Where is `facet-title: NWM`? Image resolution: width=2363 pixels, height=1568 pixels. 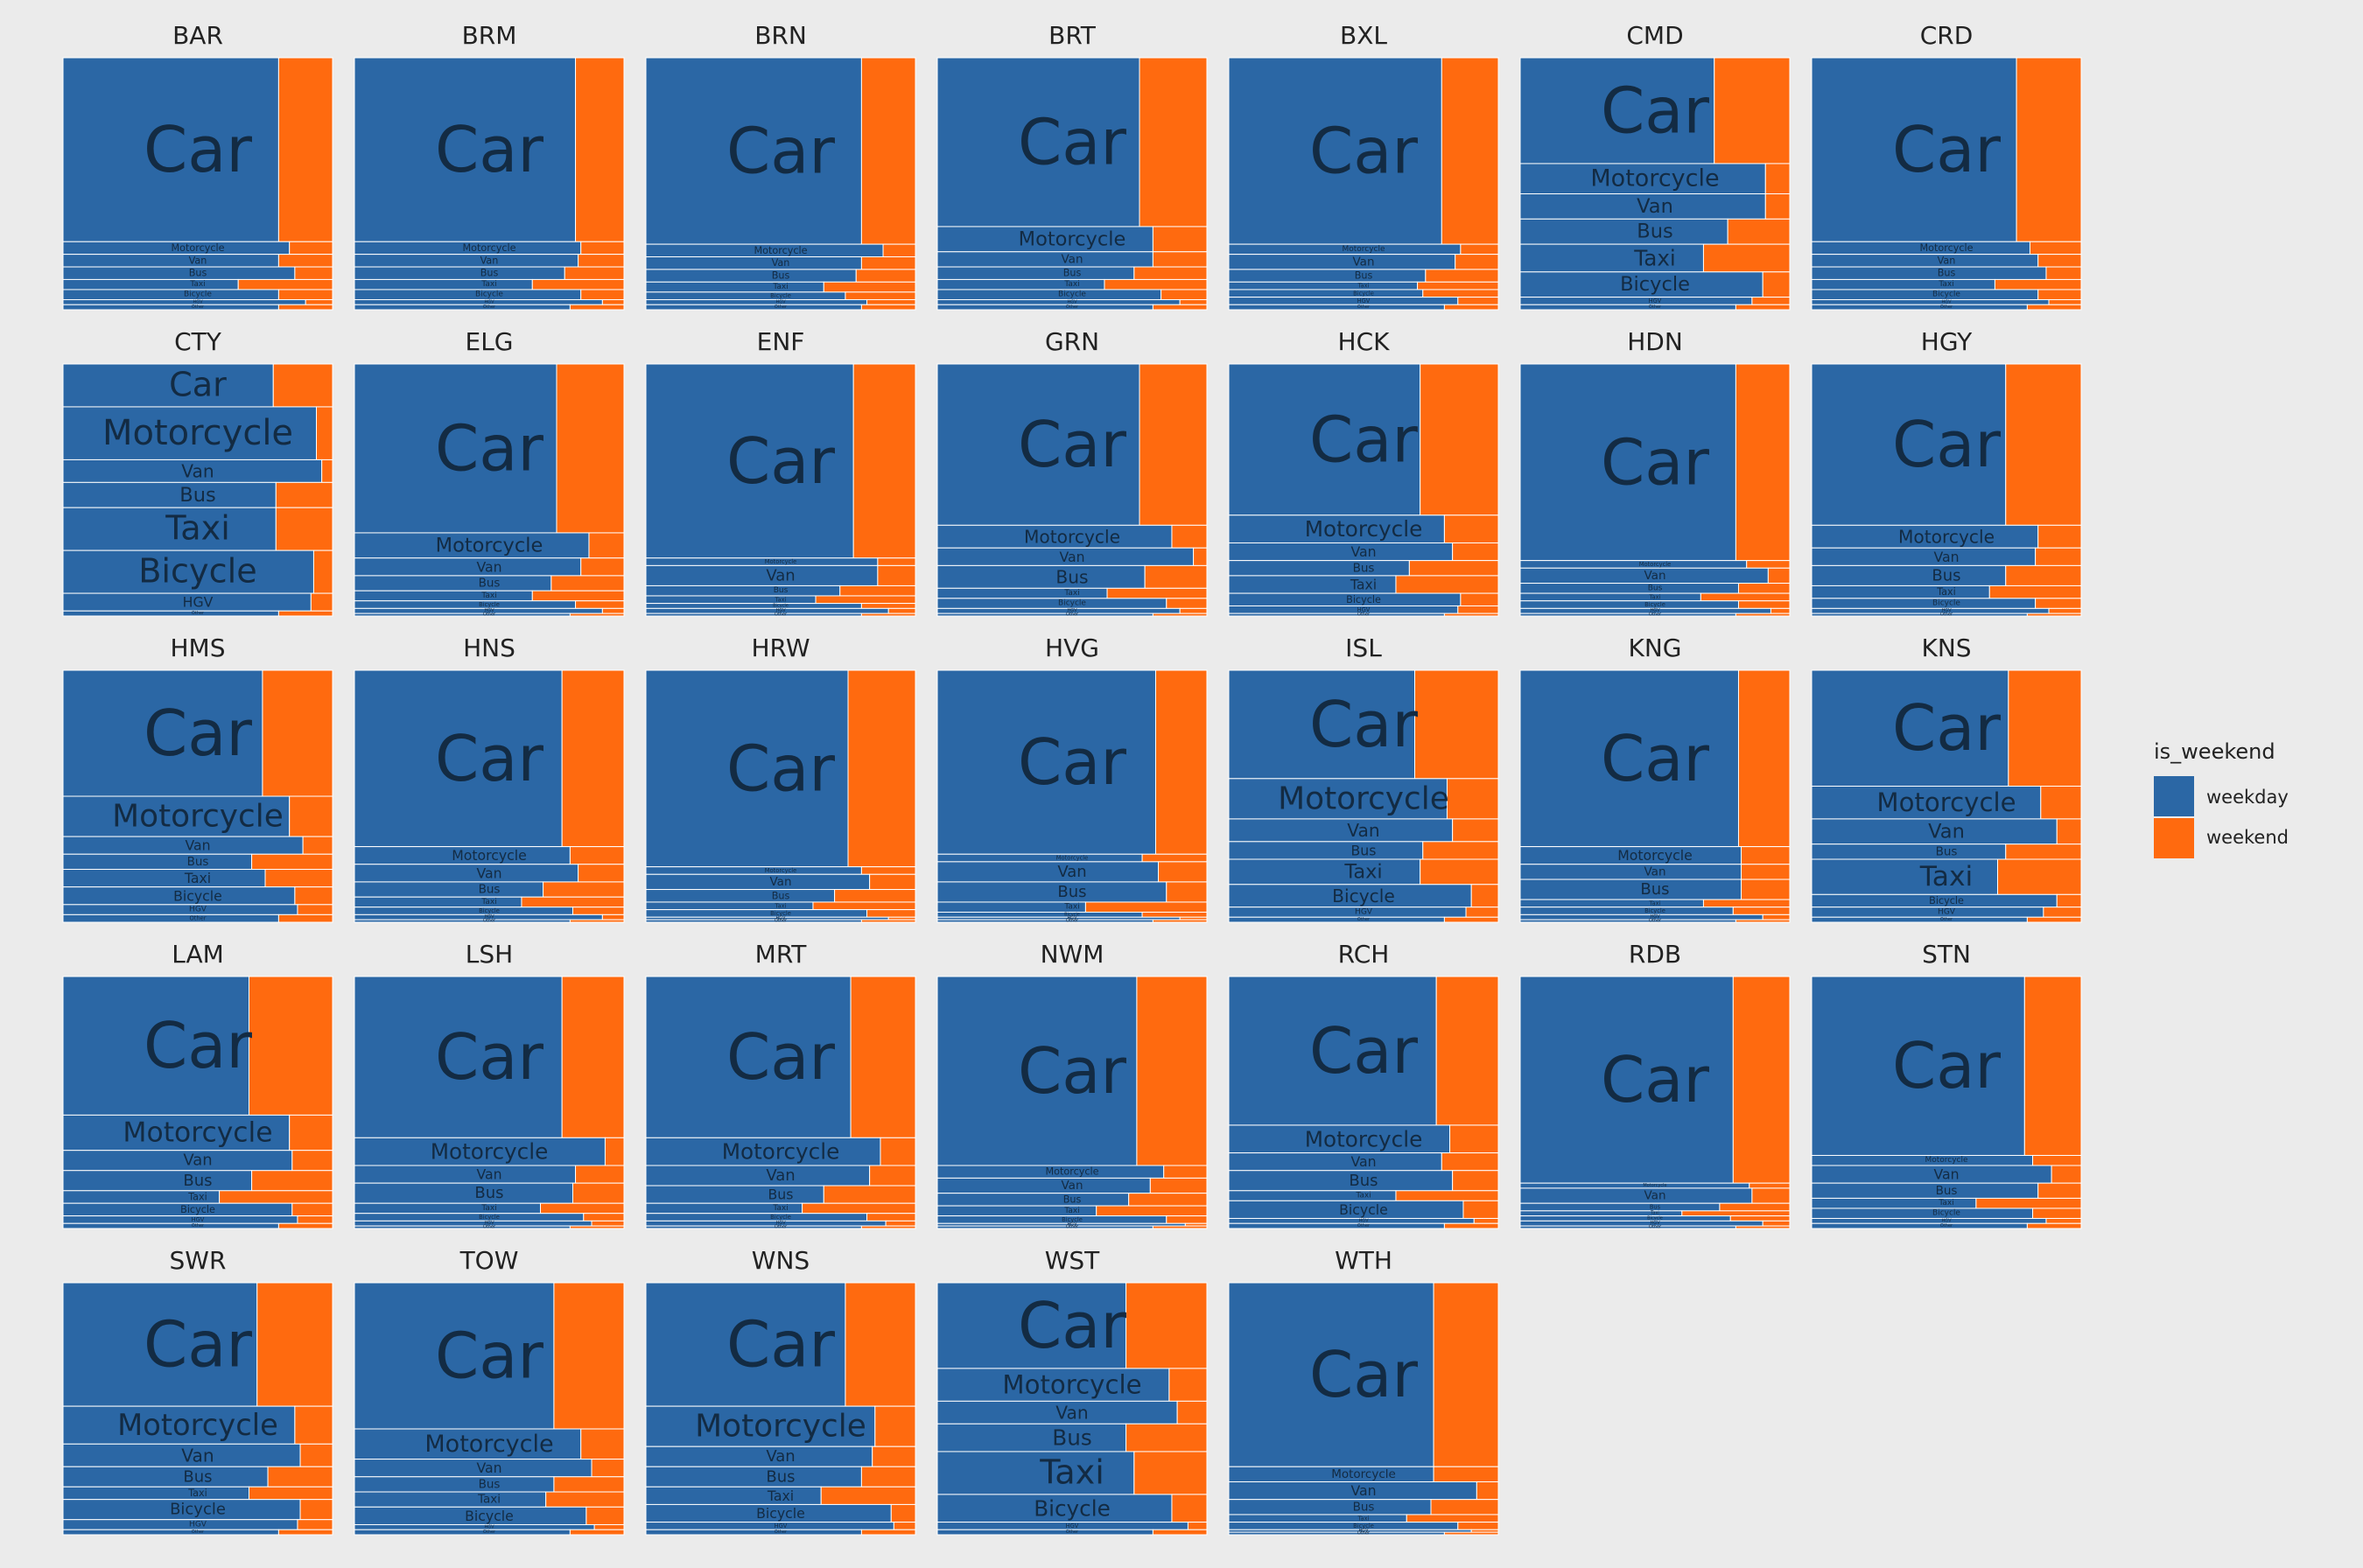
facet-title: NWM is located at coordinates (1072, 954).